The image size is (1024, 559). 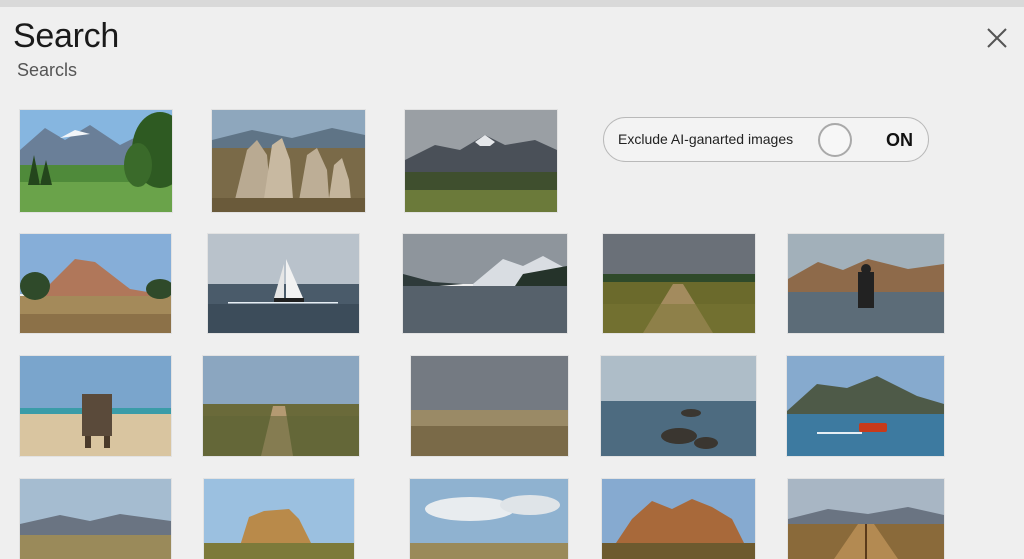 I want to click on toggle-knob, so click(x=835, y=140).